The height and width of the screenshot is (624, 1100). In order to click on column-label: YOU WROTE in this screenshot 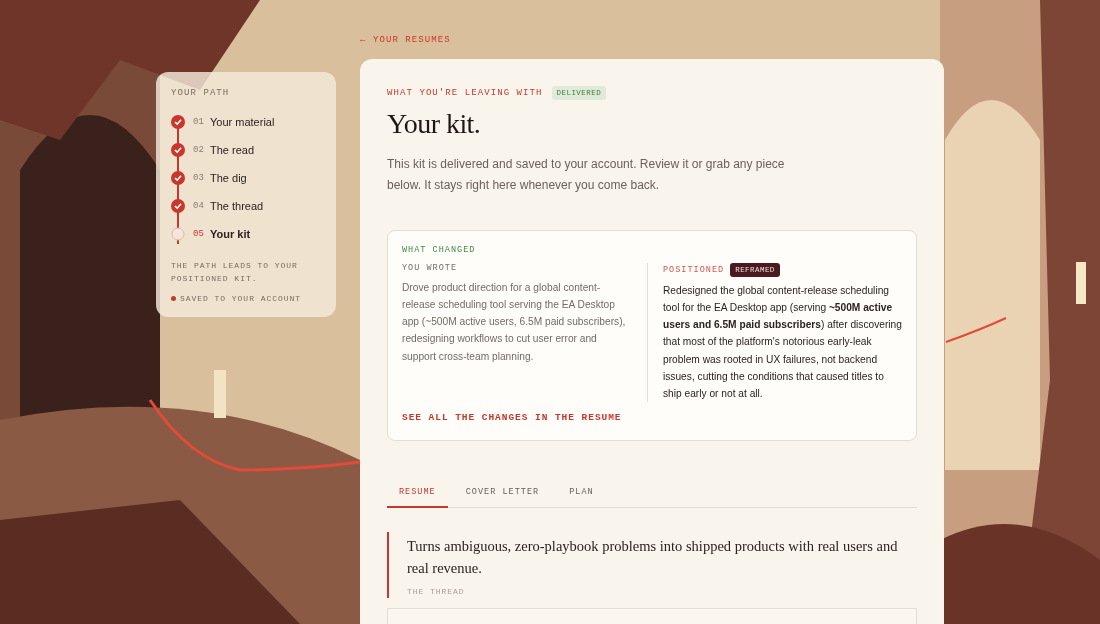, I will do `click(430, 268)`.